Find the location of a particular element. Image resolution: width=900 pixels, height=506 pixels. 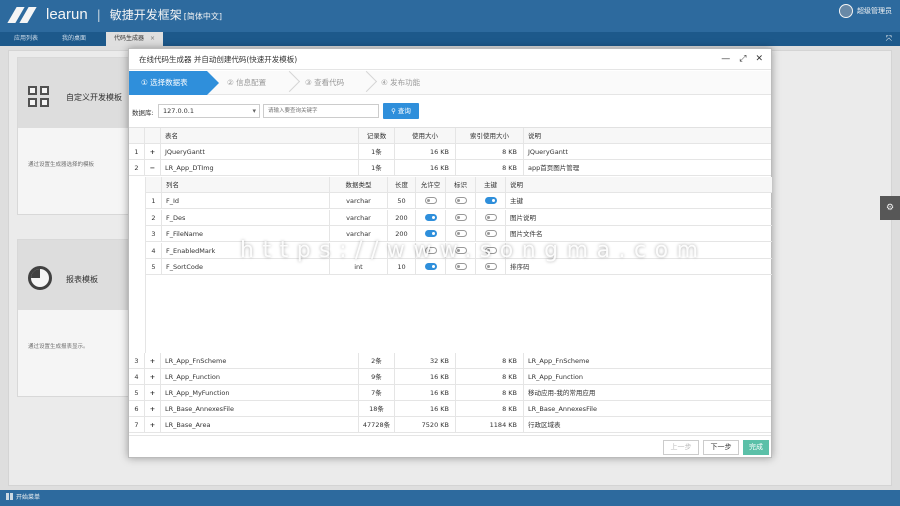

filter-bar: 数据库: 127.0.0.1 ⚲ 查询 is located at coordinates (450, 111).